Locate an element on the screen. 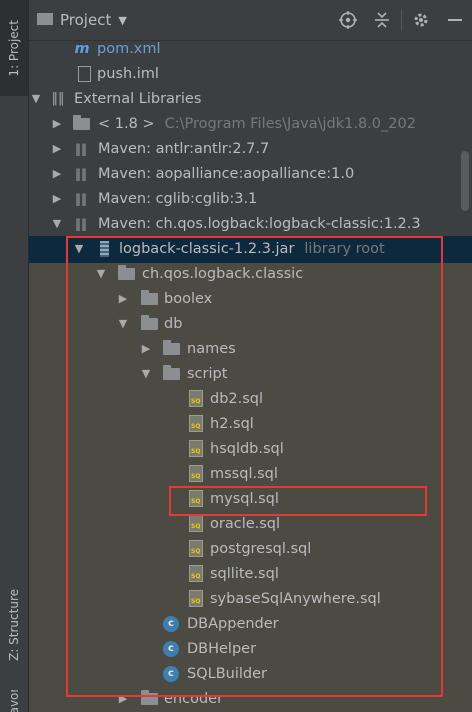 The width and height of the screenshot is (472, 712). favorites-tab-label: 2: Favorites is located at coordinates (14, 701).